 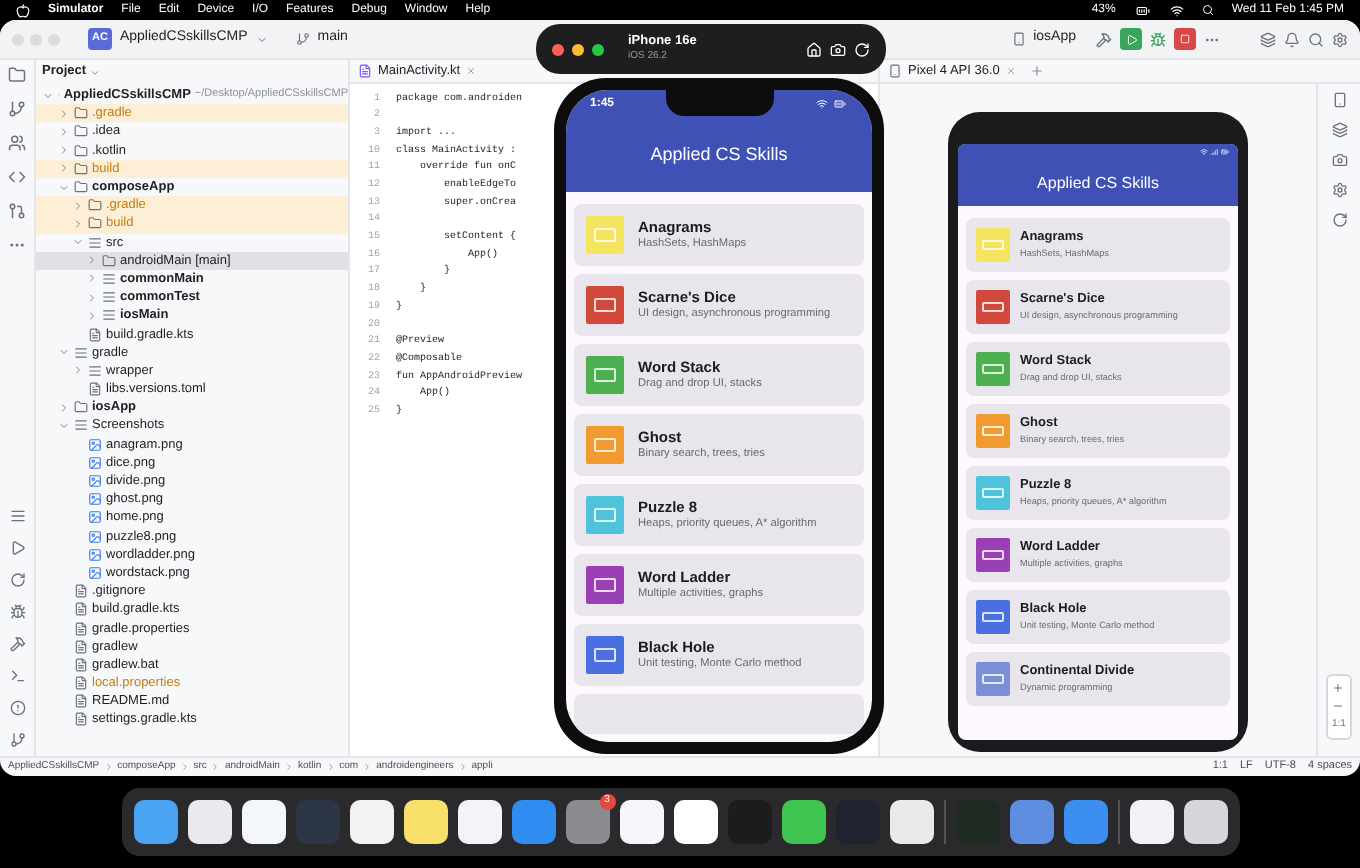 What do you see at coordinates (598, 49) in the screenshot?
I see `zoom-window-icon` at bounding box center [598, 49].